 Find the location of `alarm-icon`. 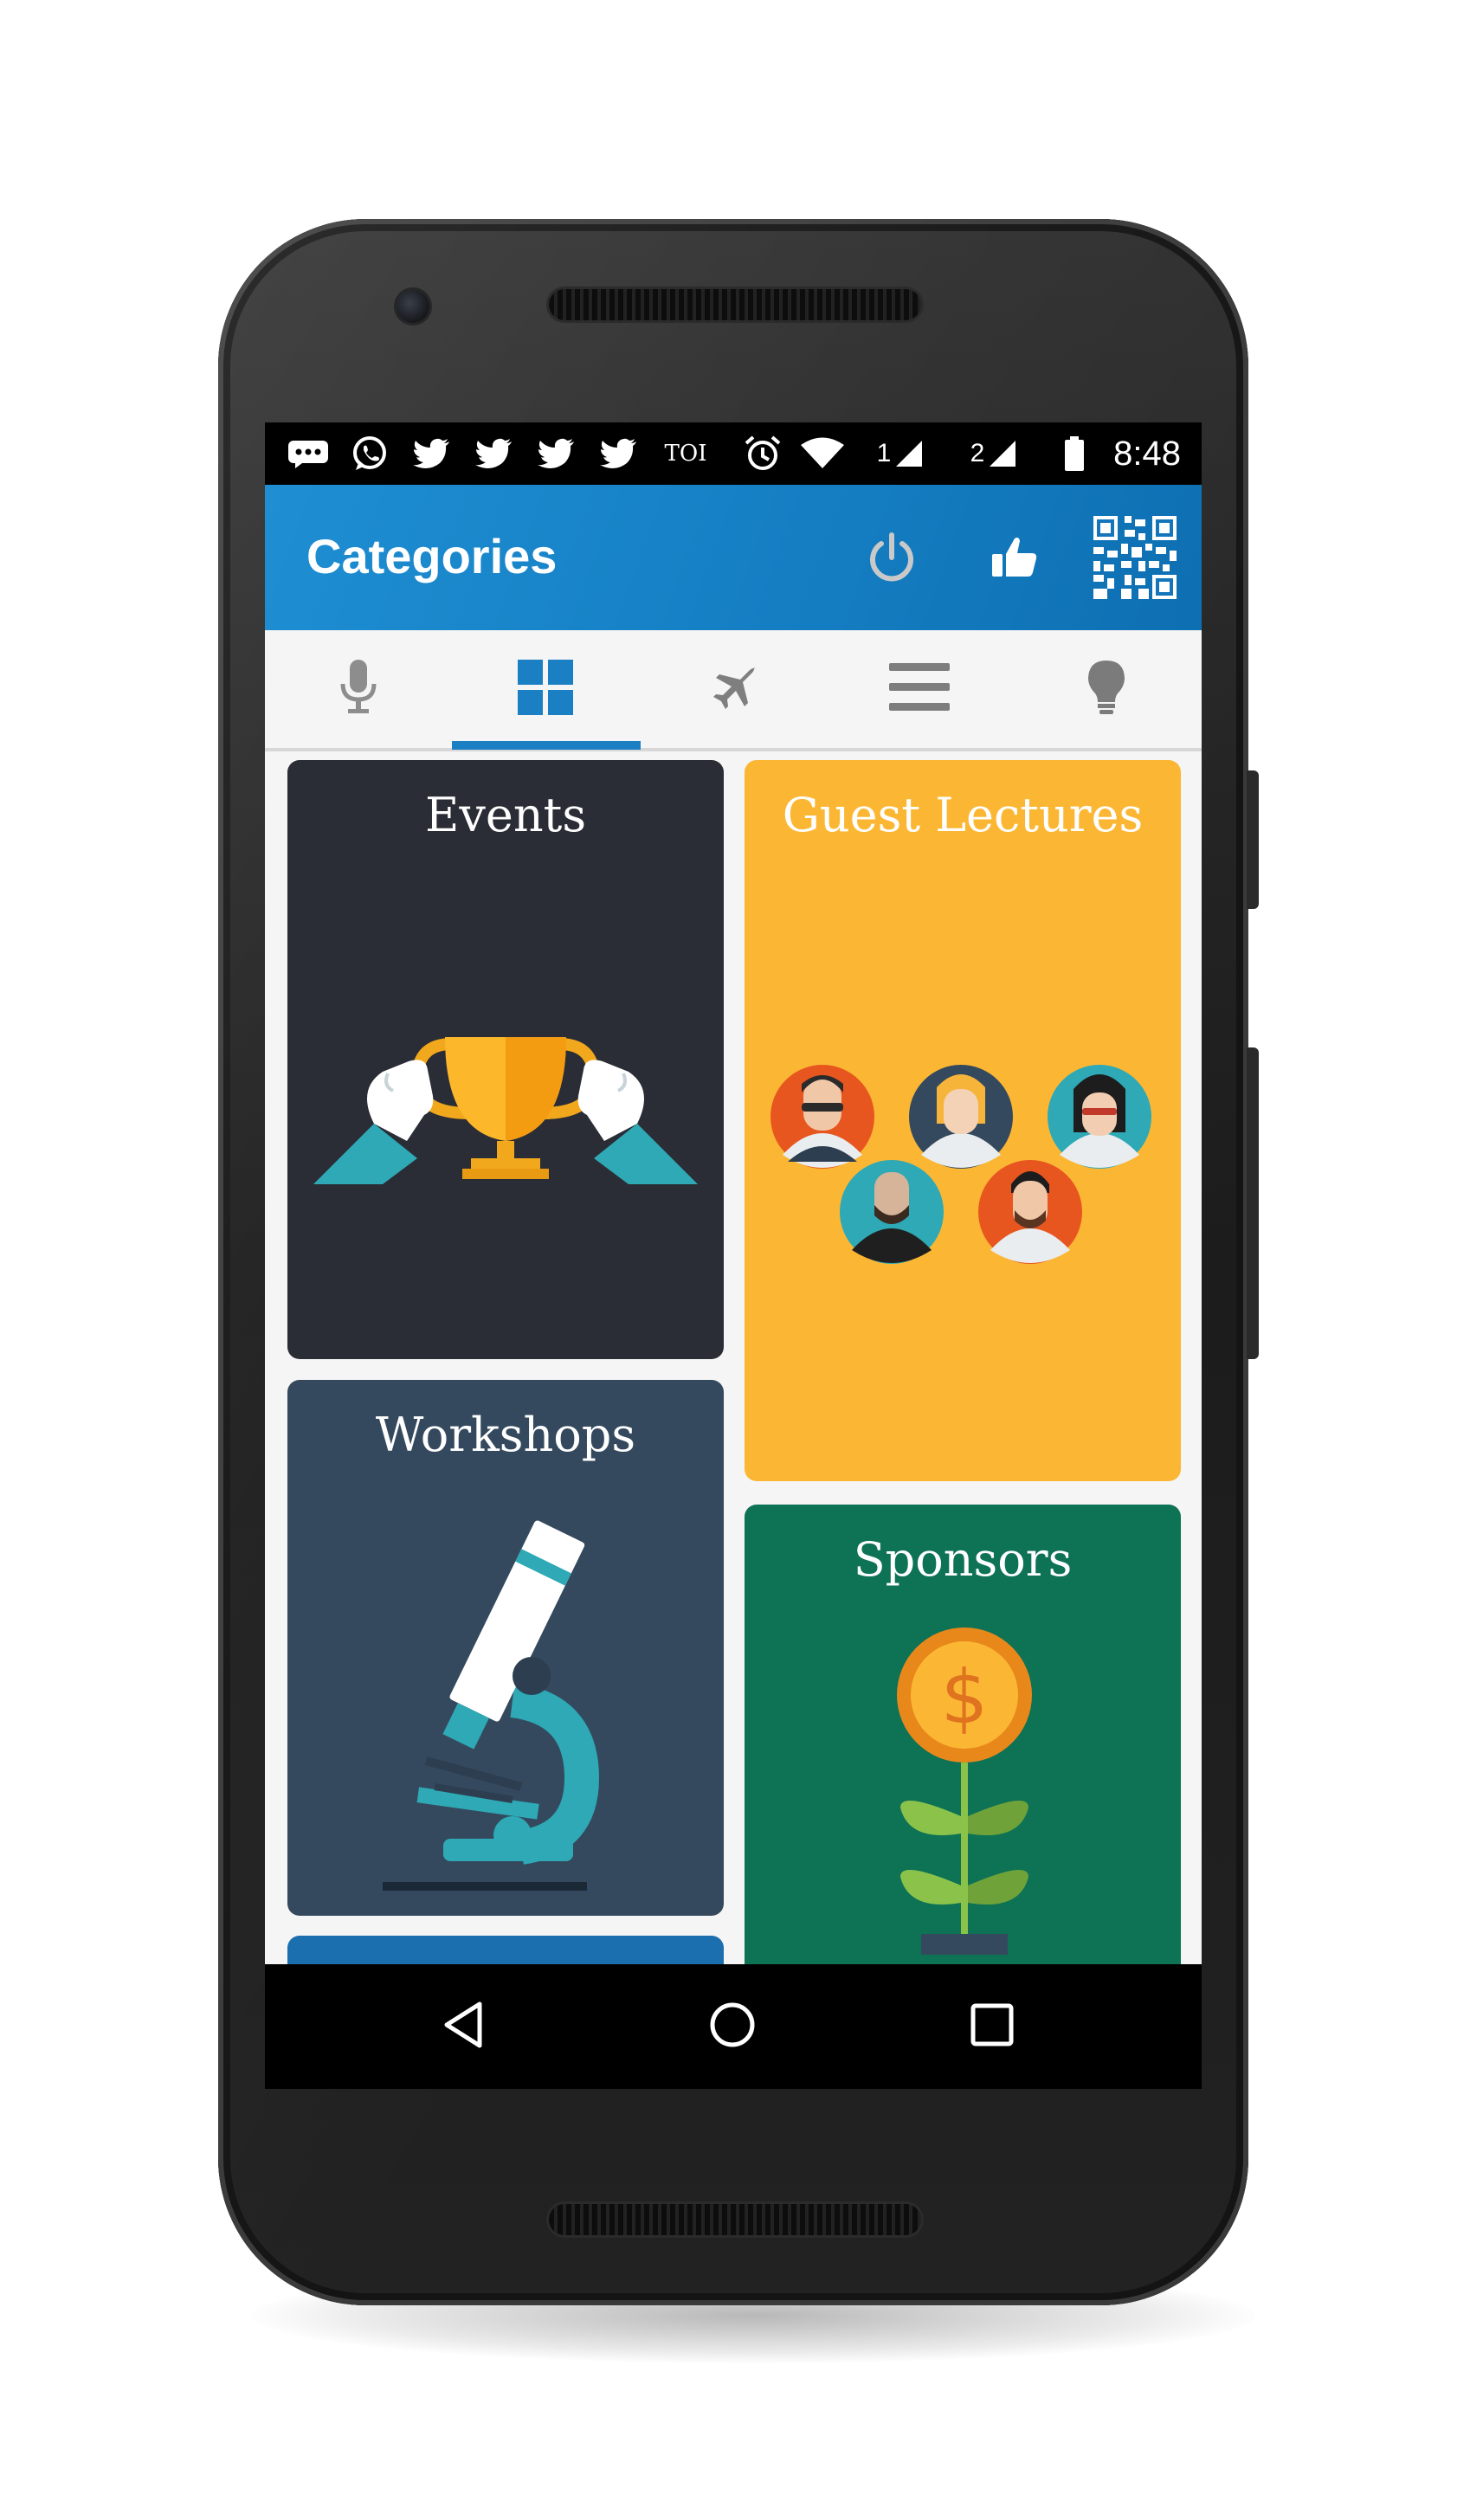

alarm-icon is located at coordinates (763, 452).